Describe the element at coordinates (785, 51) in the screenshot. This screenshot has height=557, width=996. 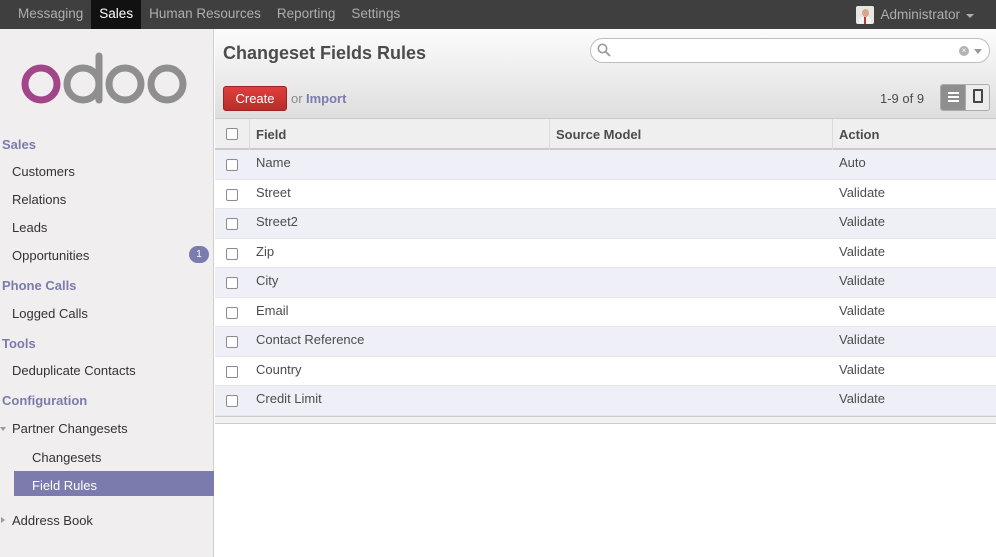
I see `search-input` at that location.